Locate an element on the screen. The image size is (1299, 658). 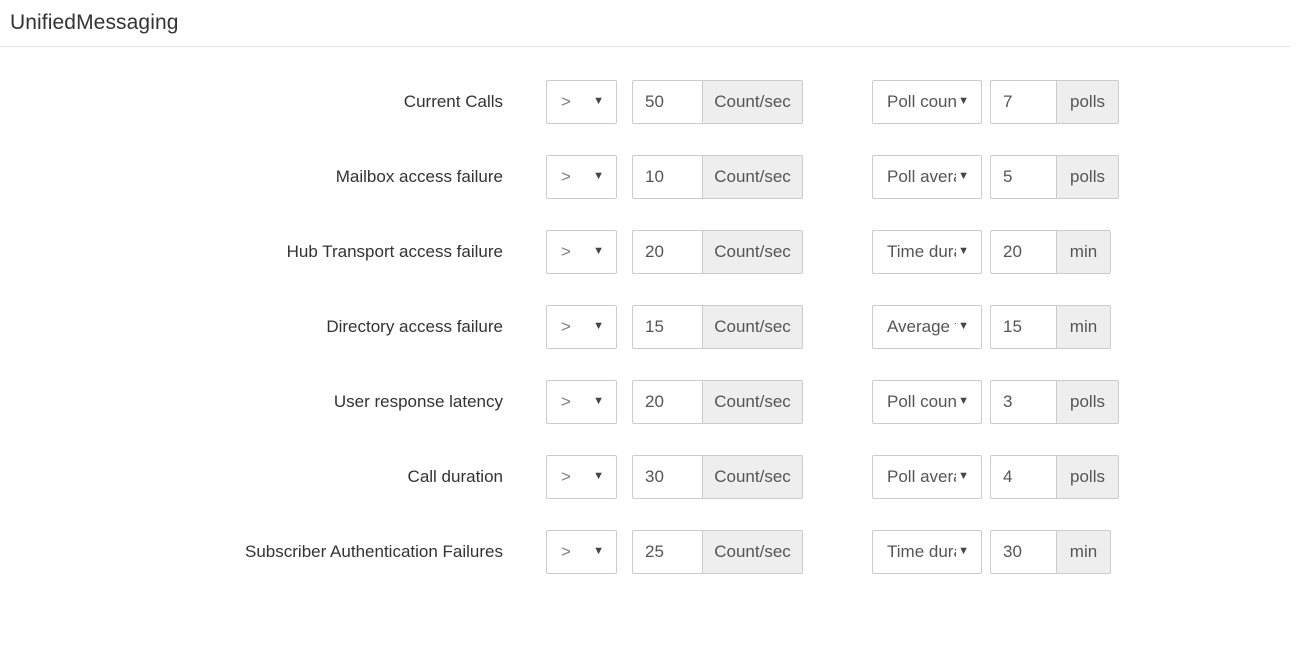
rearm-input-group: 20 min is located at coordinates (1050, 251).